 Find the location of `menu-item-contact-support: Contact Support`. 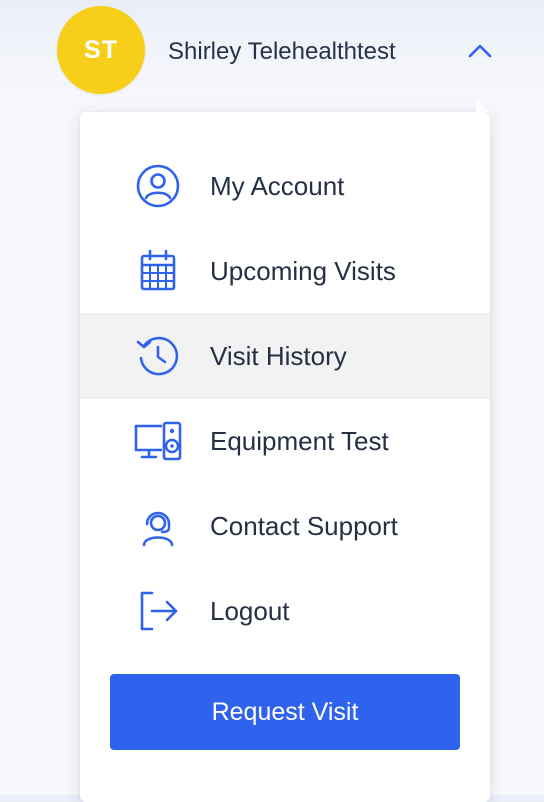

menu-item-contact-support: Contact Support is located at coordinates (285, 526).